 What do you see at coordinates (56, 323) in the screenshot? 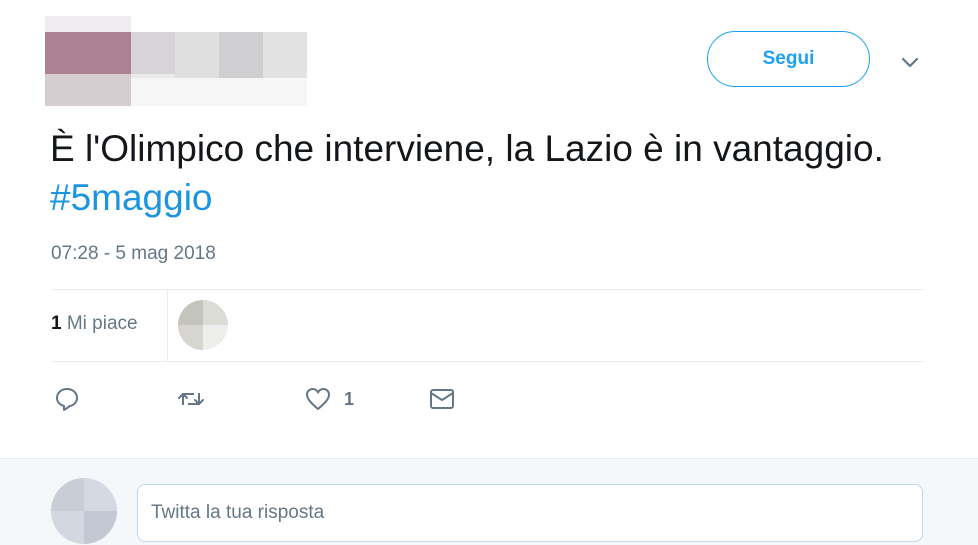
I see `likes-count: 1` at bounding box center [56, 323].